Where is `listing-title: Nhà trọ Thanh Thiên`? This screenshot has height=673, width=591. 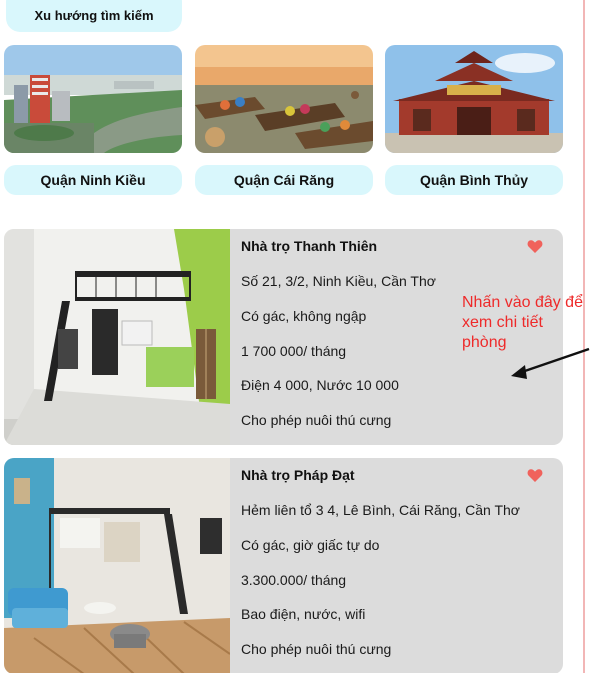 listing-title: Nhà trọ Thanh Thiên is located at coordinates (309, 246).